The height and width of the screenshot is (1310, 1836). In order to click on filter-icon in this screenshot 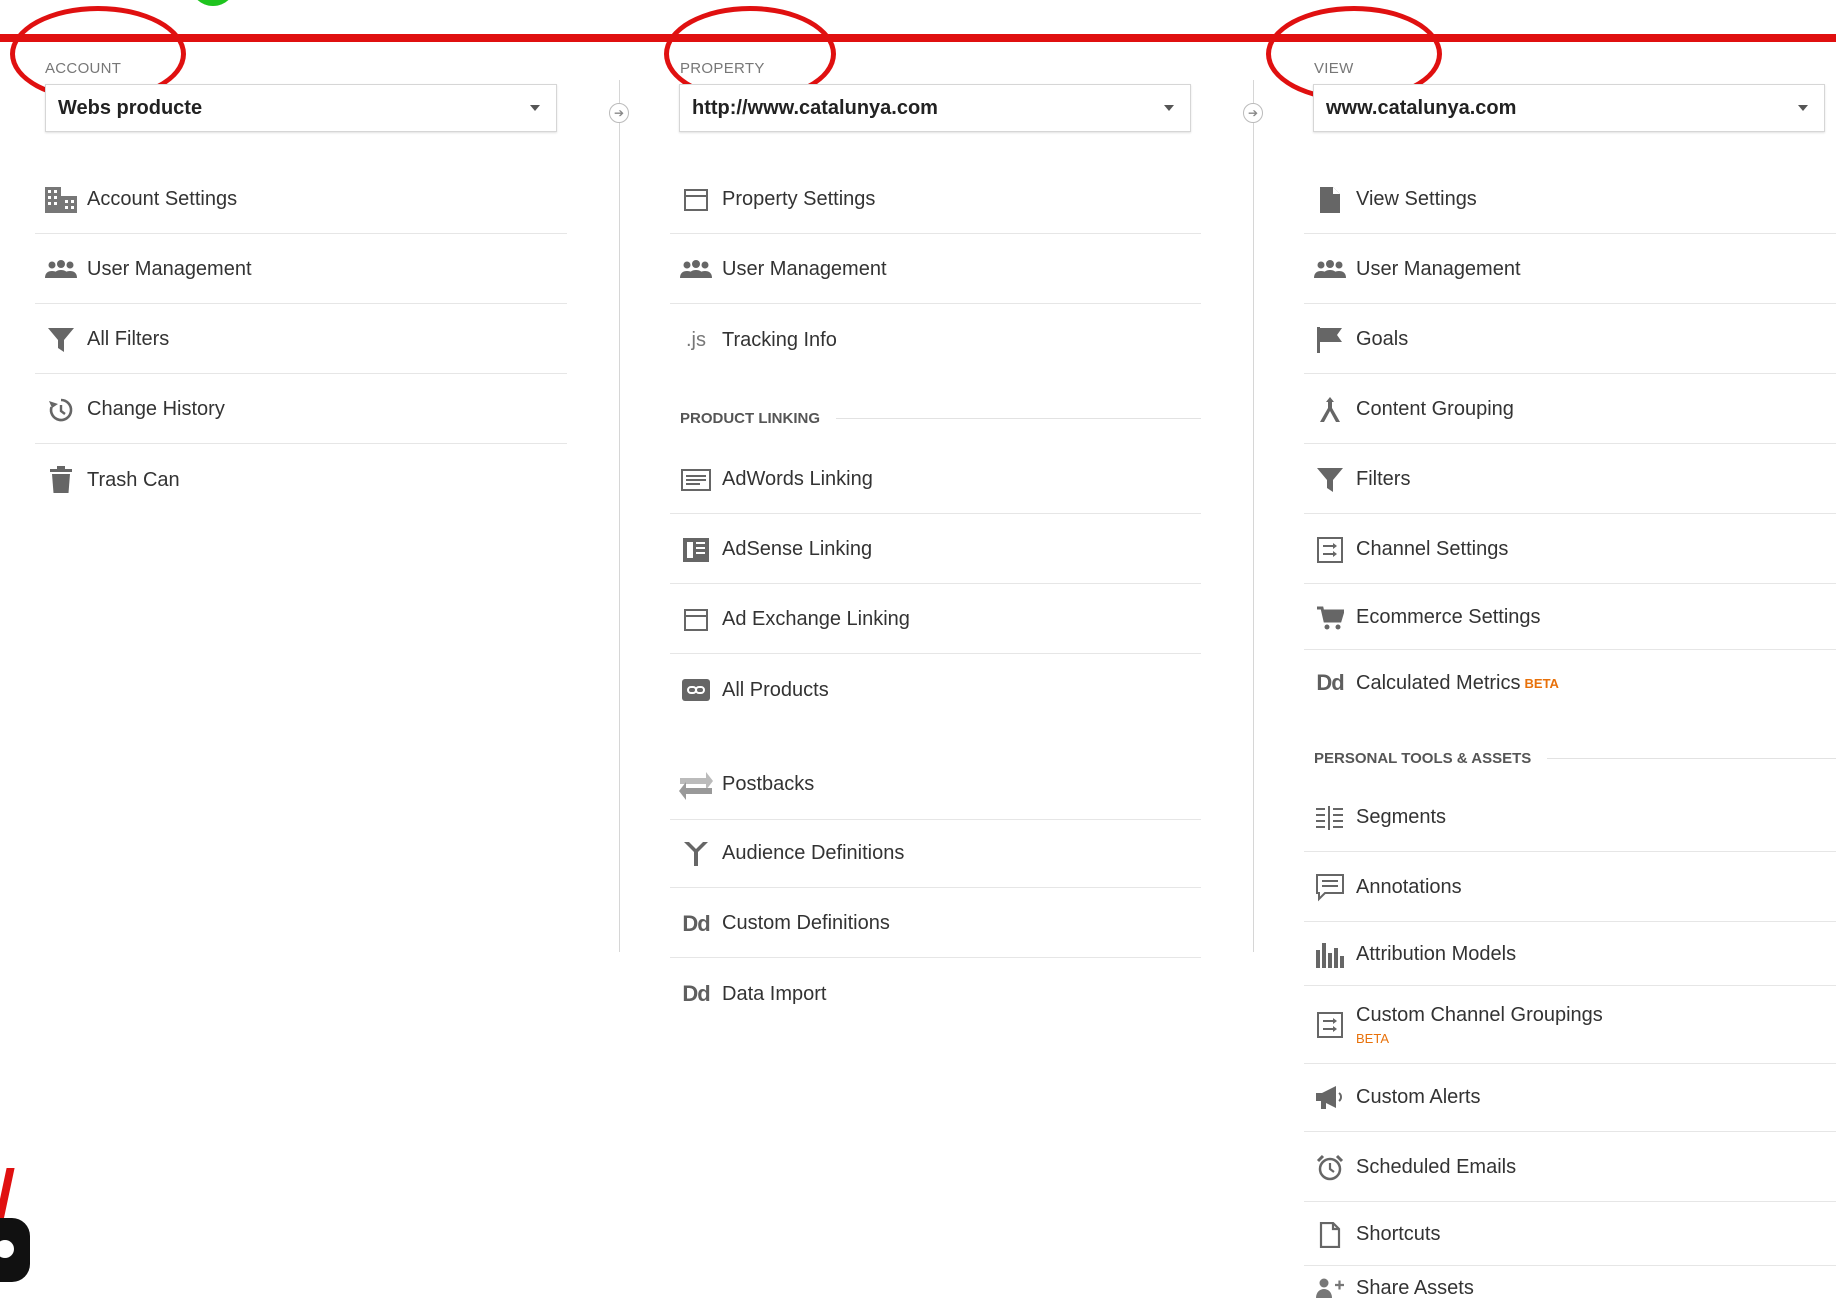, I will do `click(1330, 480)`.